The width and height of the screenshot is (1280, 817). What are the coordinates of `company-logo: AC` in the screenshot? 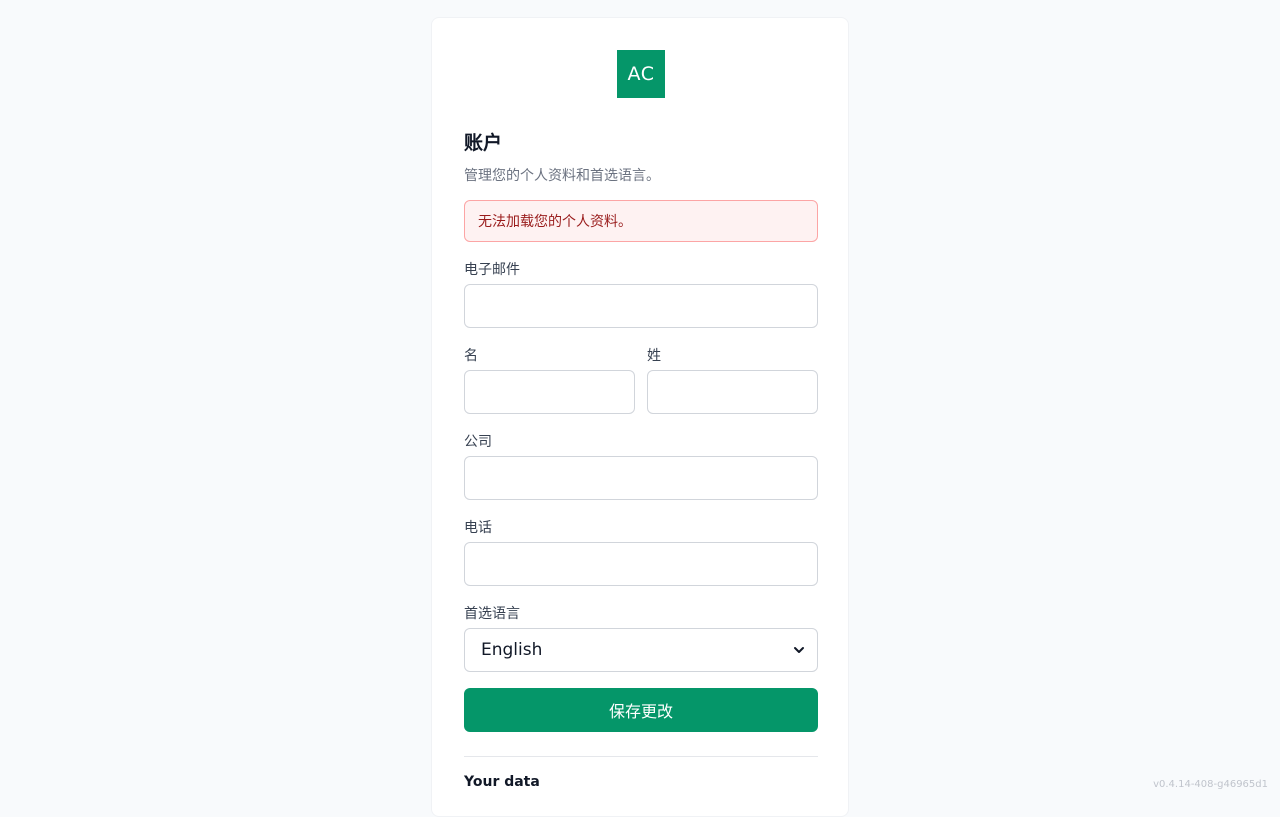 It's located at (641, 74).